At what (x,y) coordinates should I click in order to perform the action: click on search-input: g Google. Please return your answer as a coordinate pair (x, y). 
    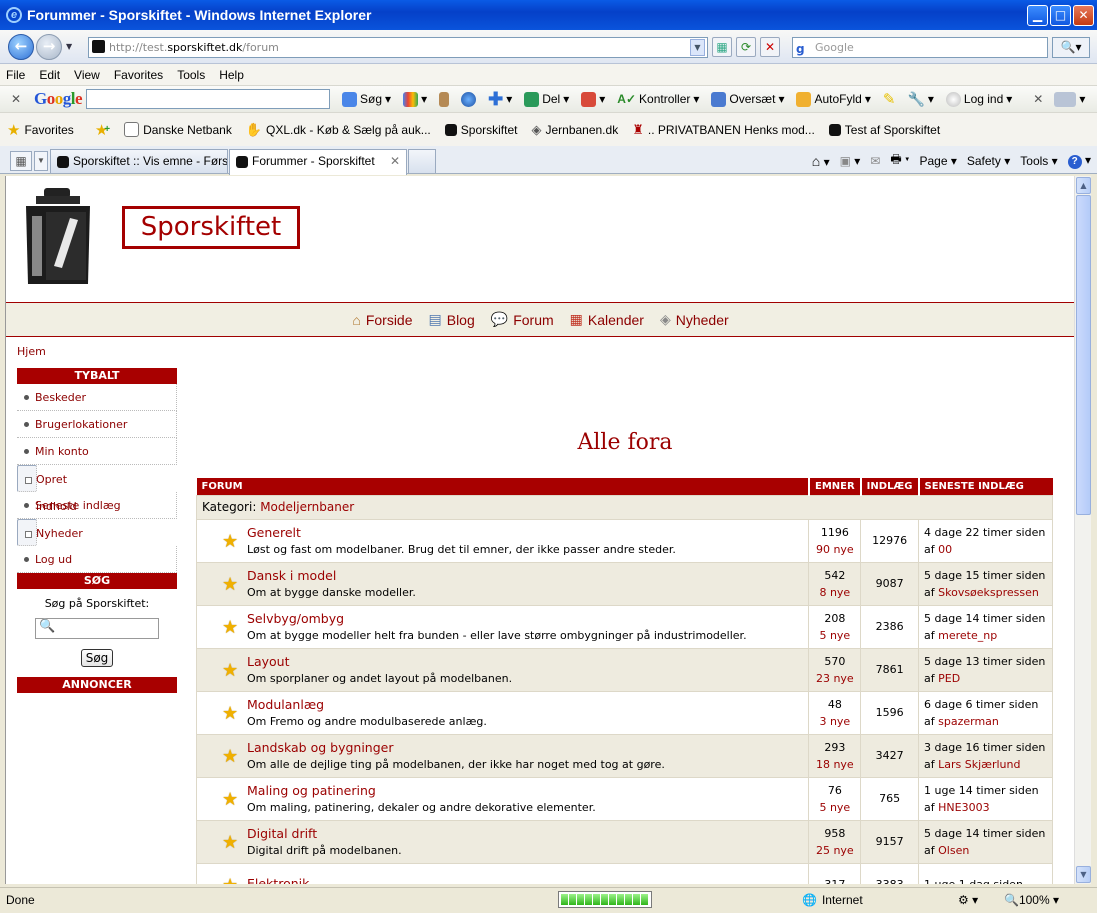
    Looking at the image, I should click on (920, 47).